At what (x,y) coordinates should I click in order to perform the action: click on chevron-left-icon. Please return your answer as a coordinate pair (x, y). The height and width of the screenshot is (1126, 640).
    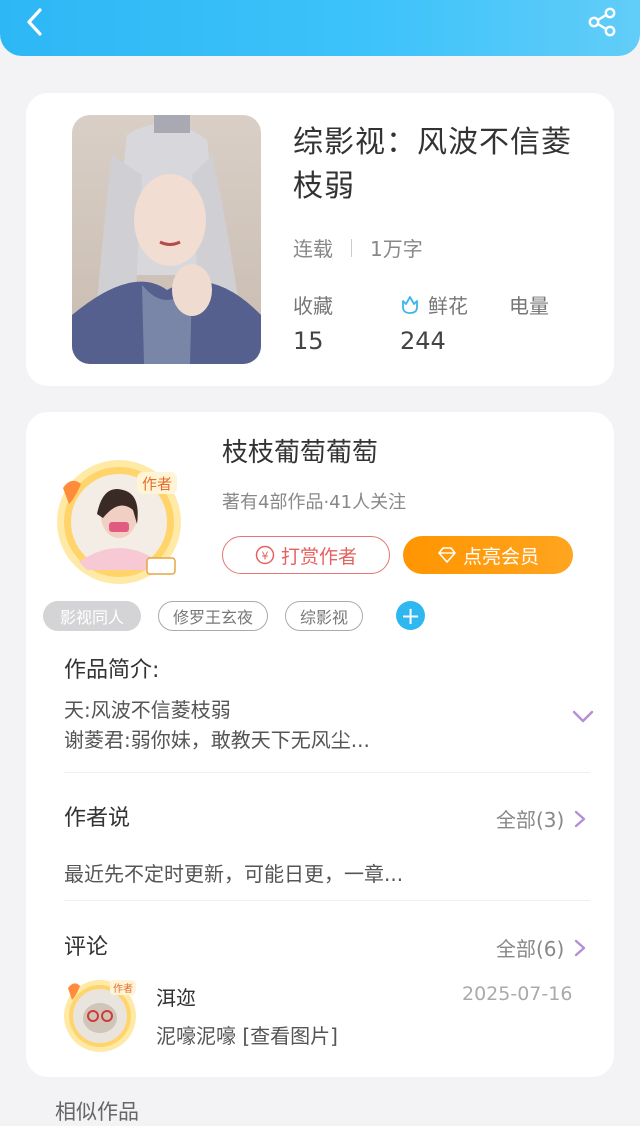
    Looking at the image, I should click on (36, 22).